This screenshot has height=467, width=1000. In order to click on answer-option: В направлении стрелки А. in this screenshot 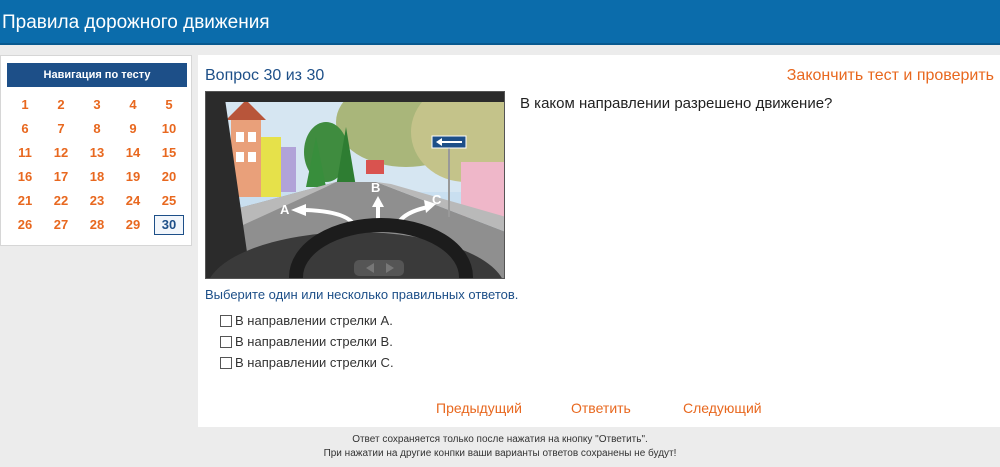, I will do `click(307, 320)`.